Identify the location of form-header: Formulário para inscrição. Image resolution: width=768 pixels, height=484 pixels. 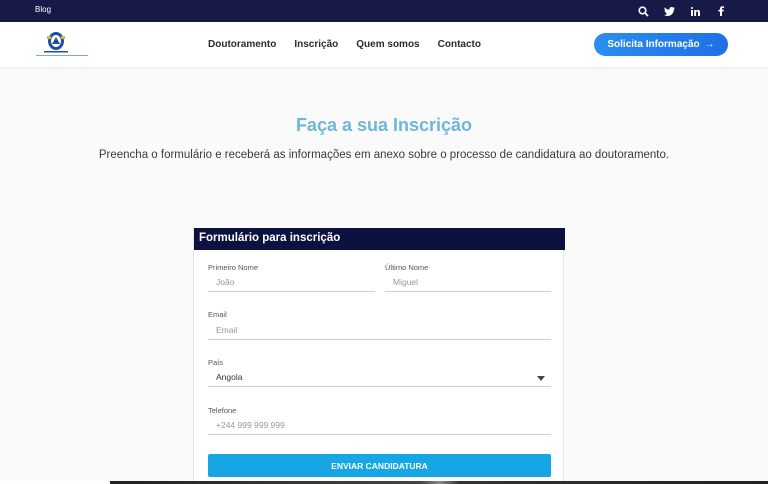
(379, 239).